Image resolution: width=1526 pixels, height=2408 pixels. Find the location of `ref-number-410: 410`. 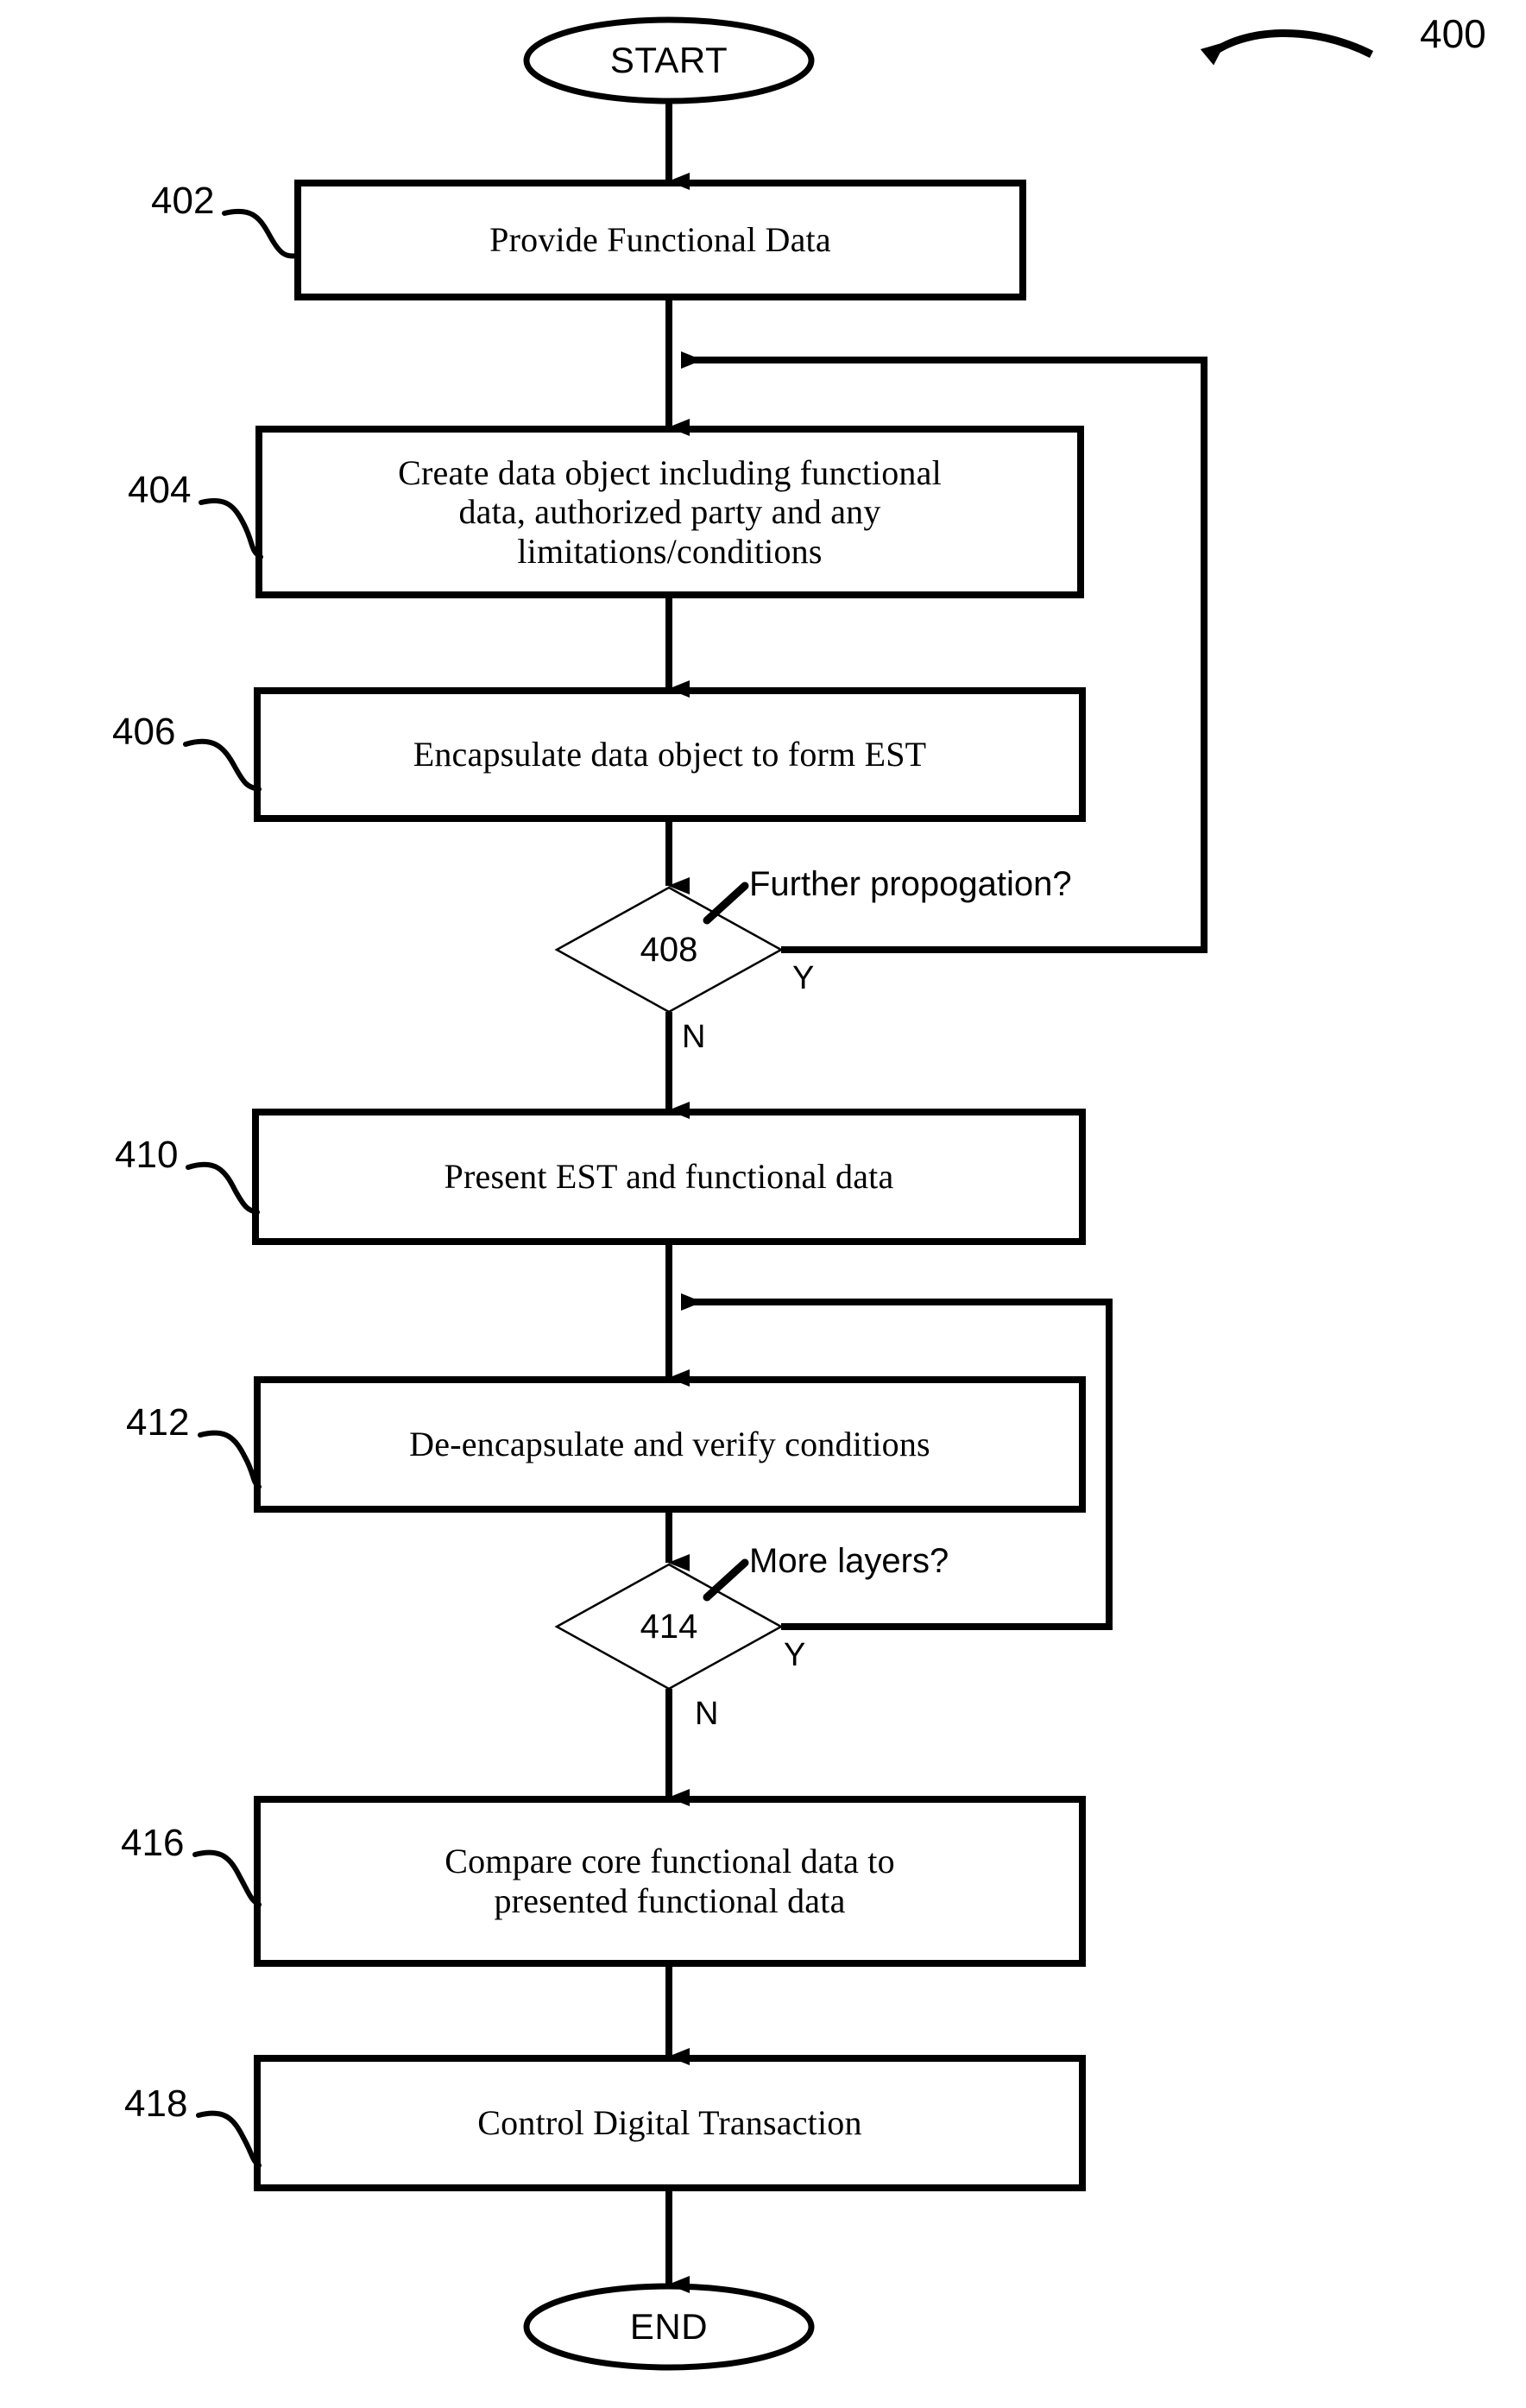

ref-number-410: 410 is located at coordinates (147, 1155).